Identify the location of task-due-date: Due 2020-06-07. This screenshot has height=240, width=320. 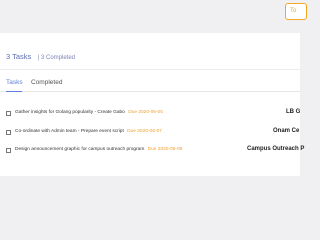
(144, 131).